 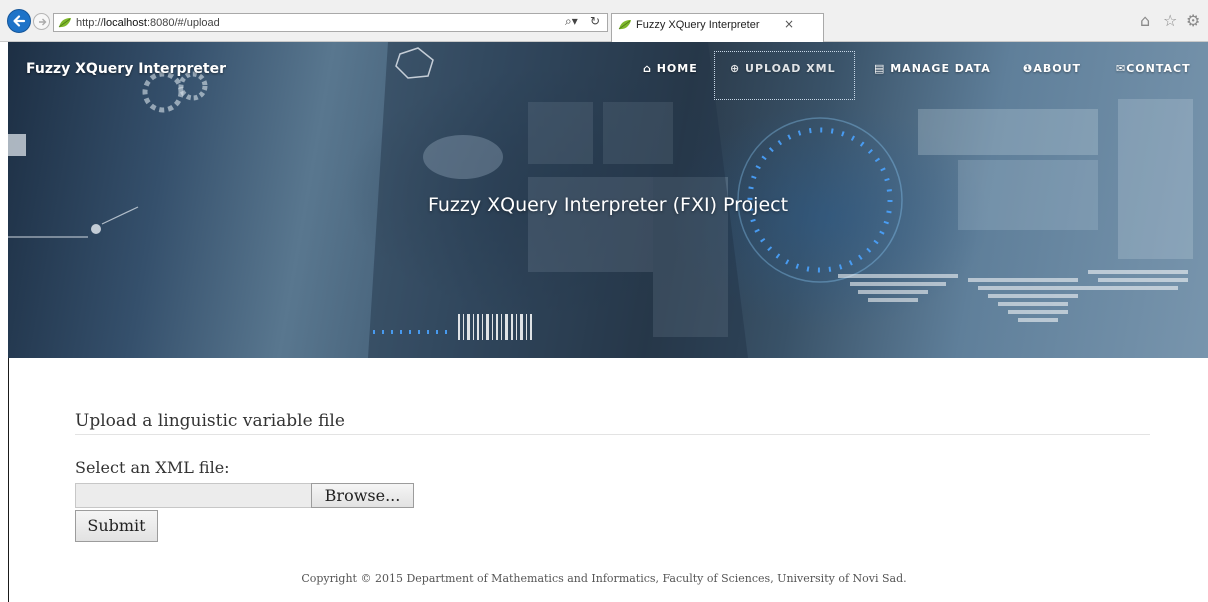 What do you see at coordinates (1170, 20) in the screenshot?
I see `star-icon: ☆` at bounding box center [1170, 20].